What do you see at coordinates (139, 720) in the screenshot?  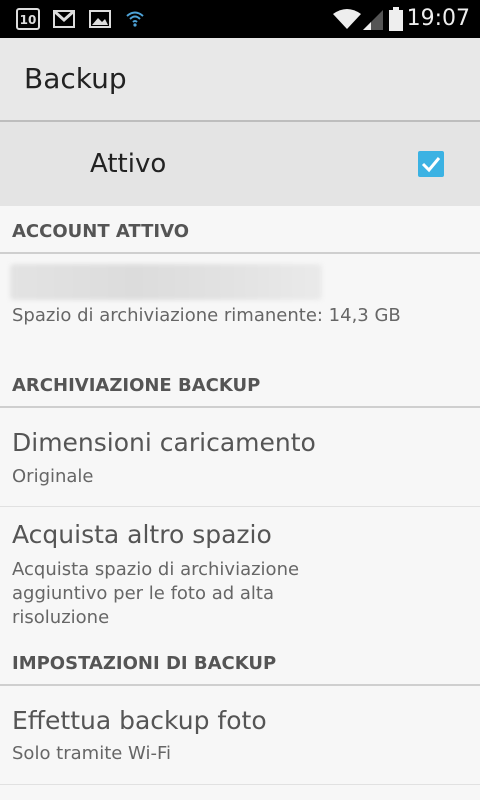 I see `pref-title: Effettua backup foto` at bounding box center [139, 720].